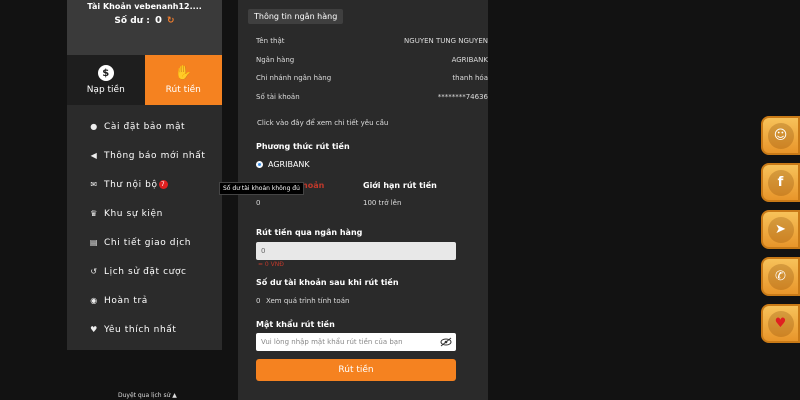 This screenshot has width=800, height=400. I want to click on browse-history-link: Duyệt qua lịch sử ▲, so click(147, 395).